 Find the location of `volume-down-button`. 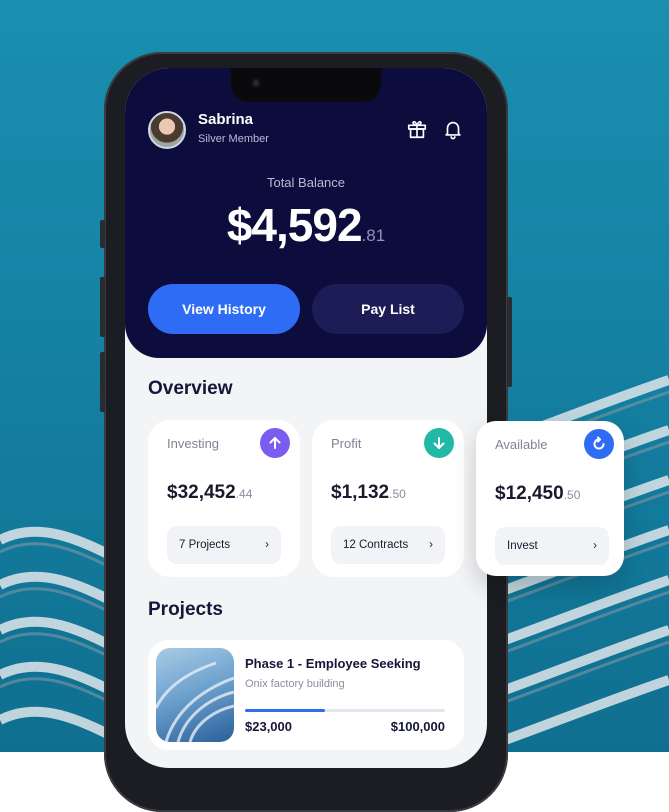

volume-down-button is located at coordinates (102, 382).